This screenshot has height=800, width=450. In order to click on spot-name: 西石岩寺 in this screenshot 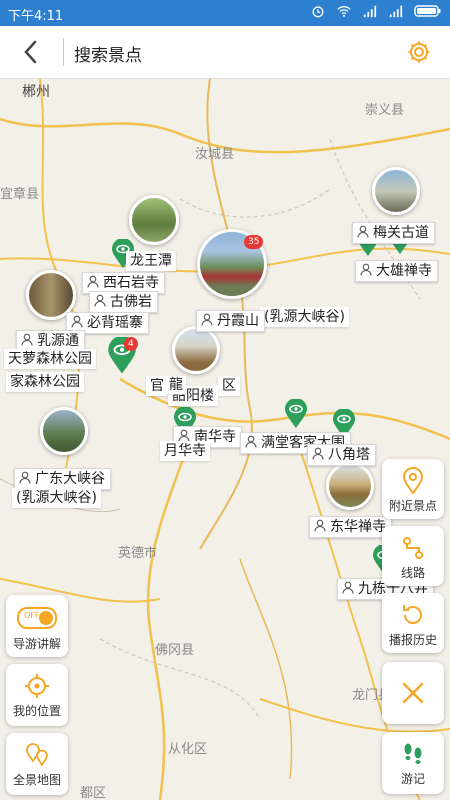, I will do `click(131, 283)`.